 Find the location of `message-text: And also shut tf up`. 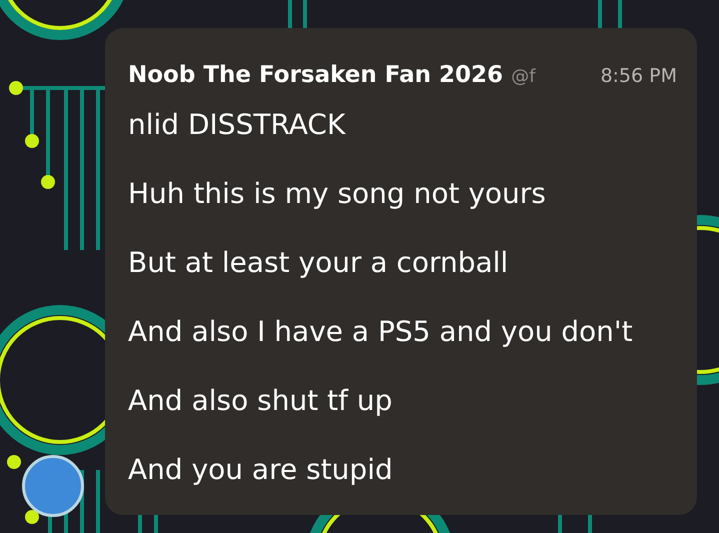

message-text: And also shut tf up is located at coordinates (261, 400).